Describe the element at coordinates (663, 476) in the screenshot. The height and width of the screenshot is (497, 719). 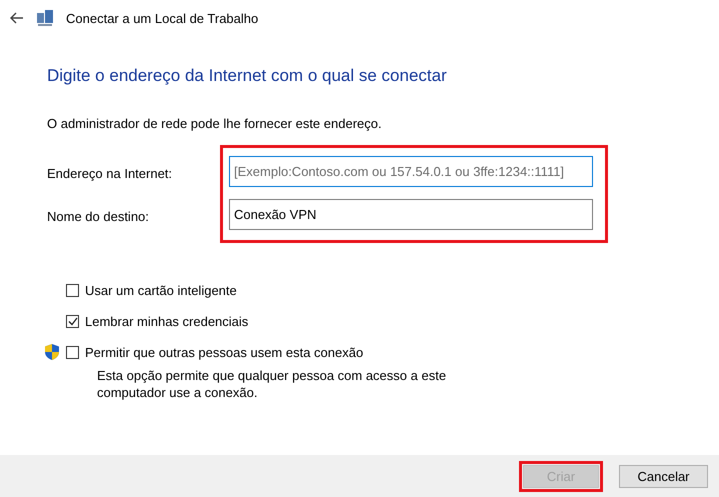
I see `dialog-button: Cancelar` at that location.